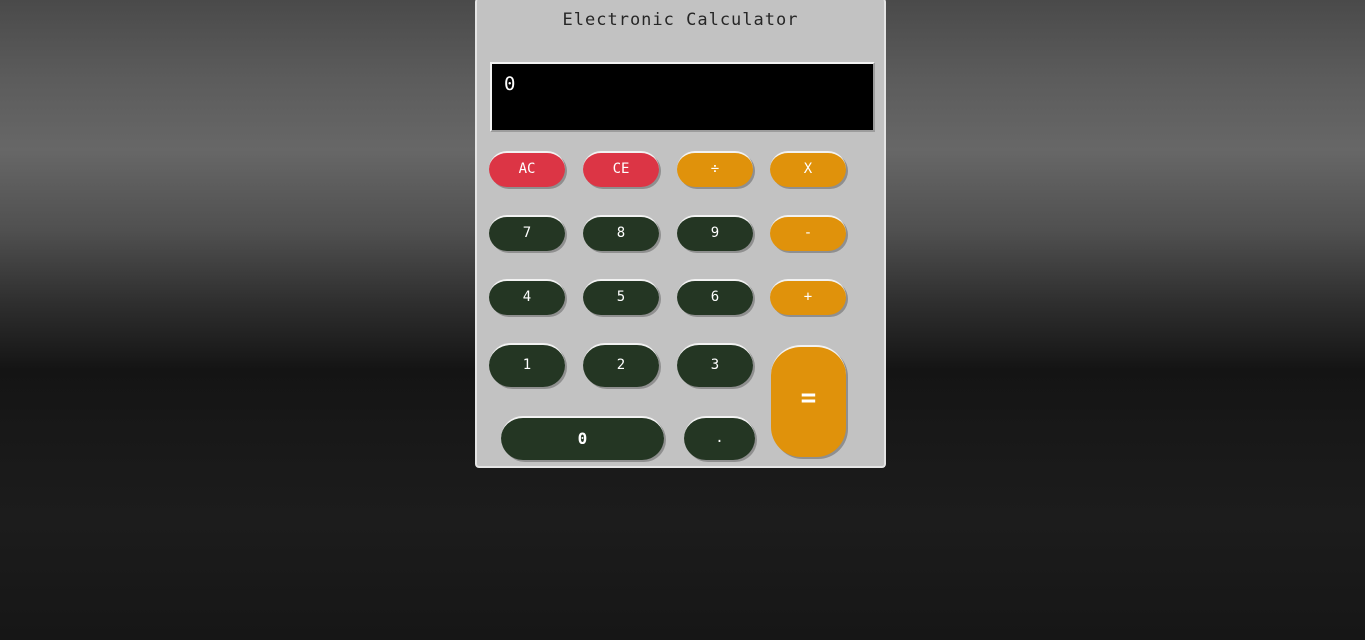 The height and width of the screenshot is (640, 1365). Describe the element at coordinates (680, 20) in the screenshot. I see `calculator-title: Electronic Calculator` at that location.